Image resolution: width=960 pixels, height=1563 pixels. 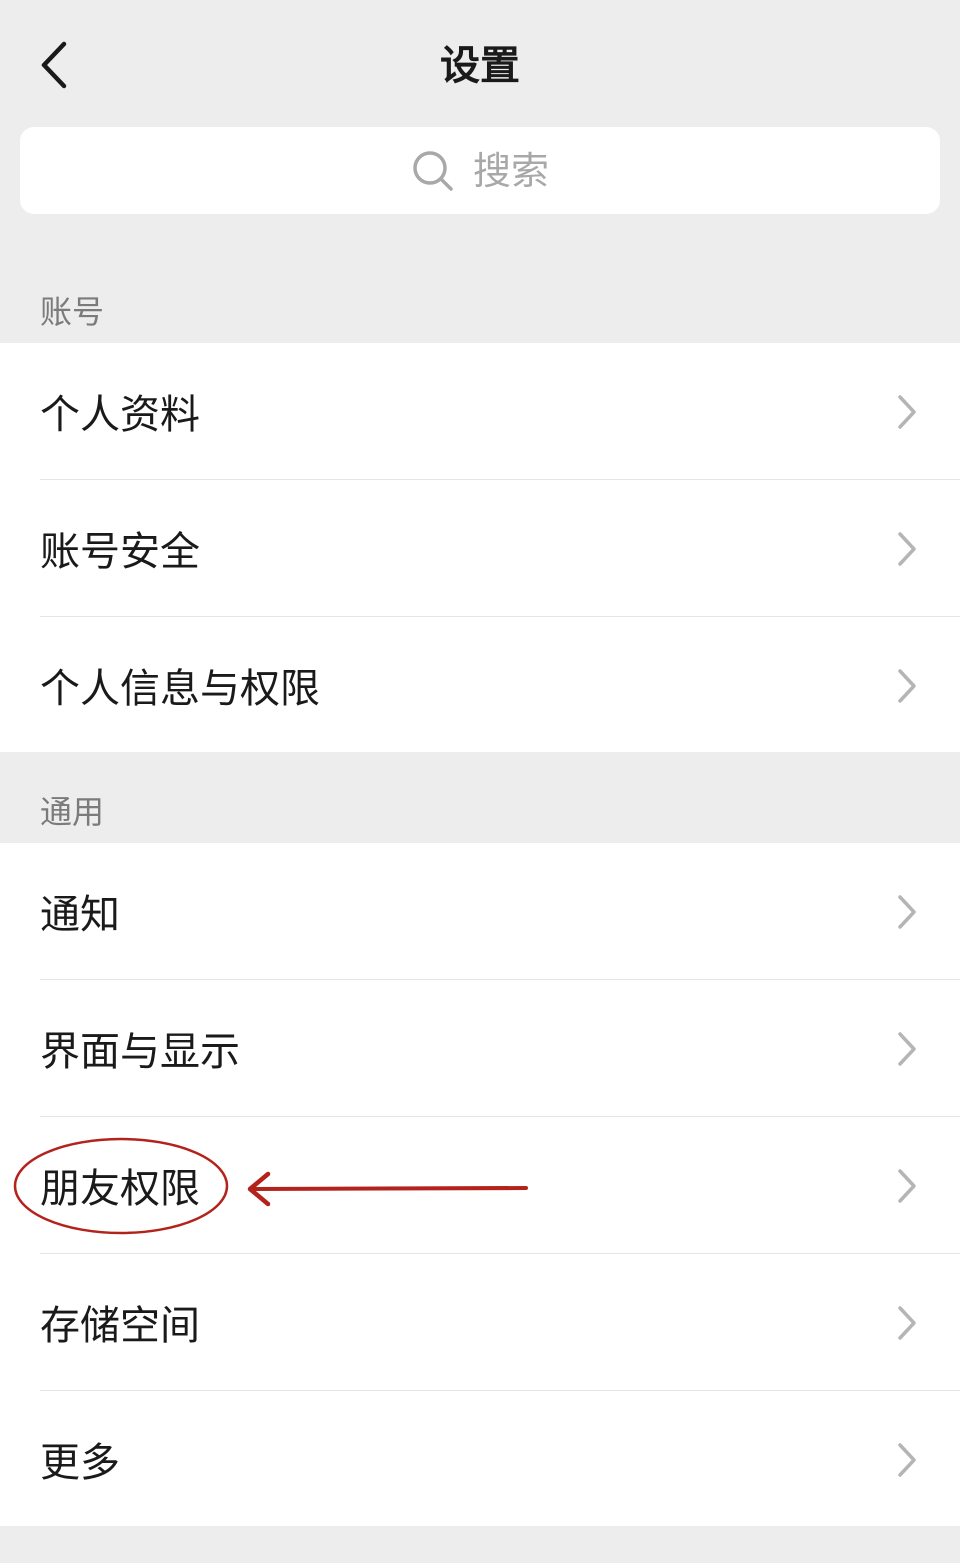 I want to click on settings-item-label: 个人资料, so click(x=120, y=415).